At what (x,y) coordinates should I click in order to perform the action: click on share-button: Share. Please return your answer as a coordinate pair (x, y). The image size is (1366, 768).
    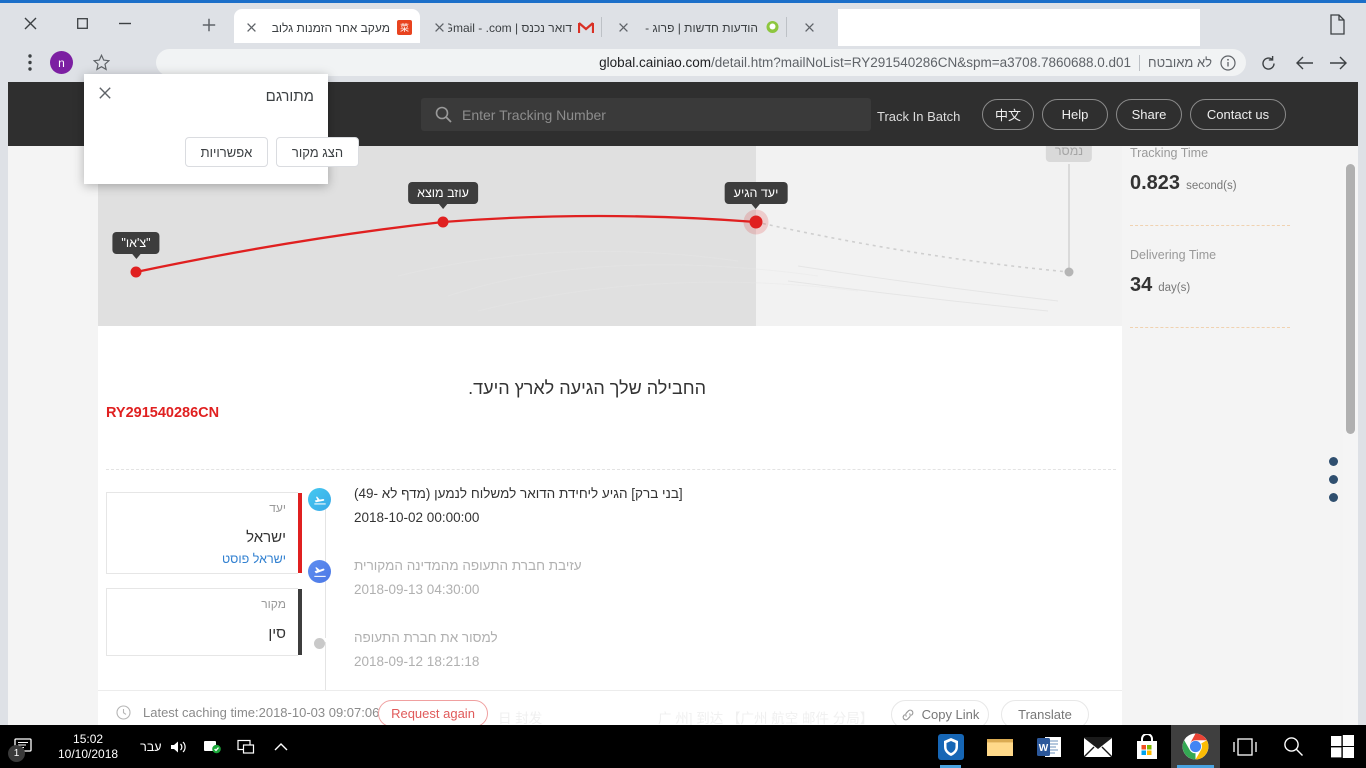
    Looking at the image, I should click on (1149, 114).